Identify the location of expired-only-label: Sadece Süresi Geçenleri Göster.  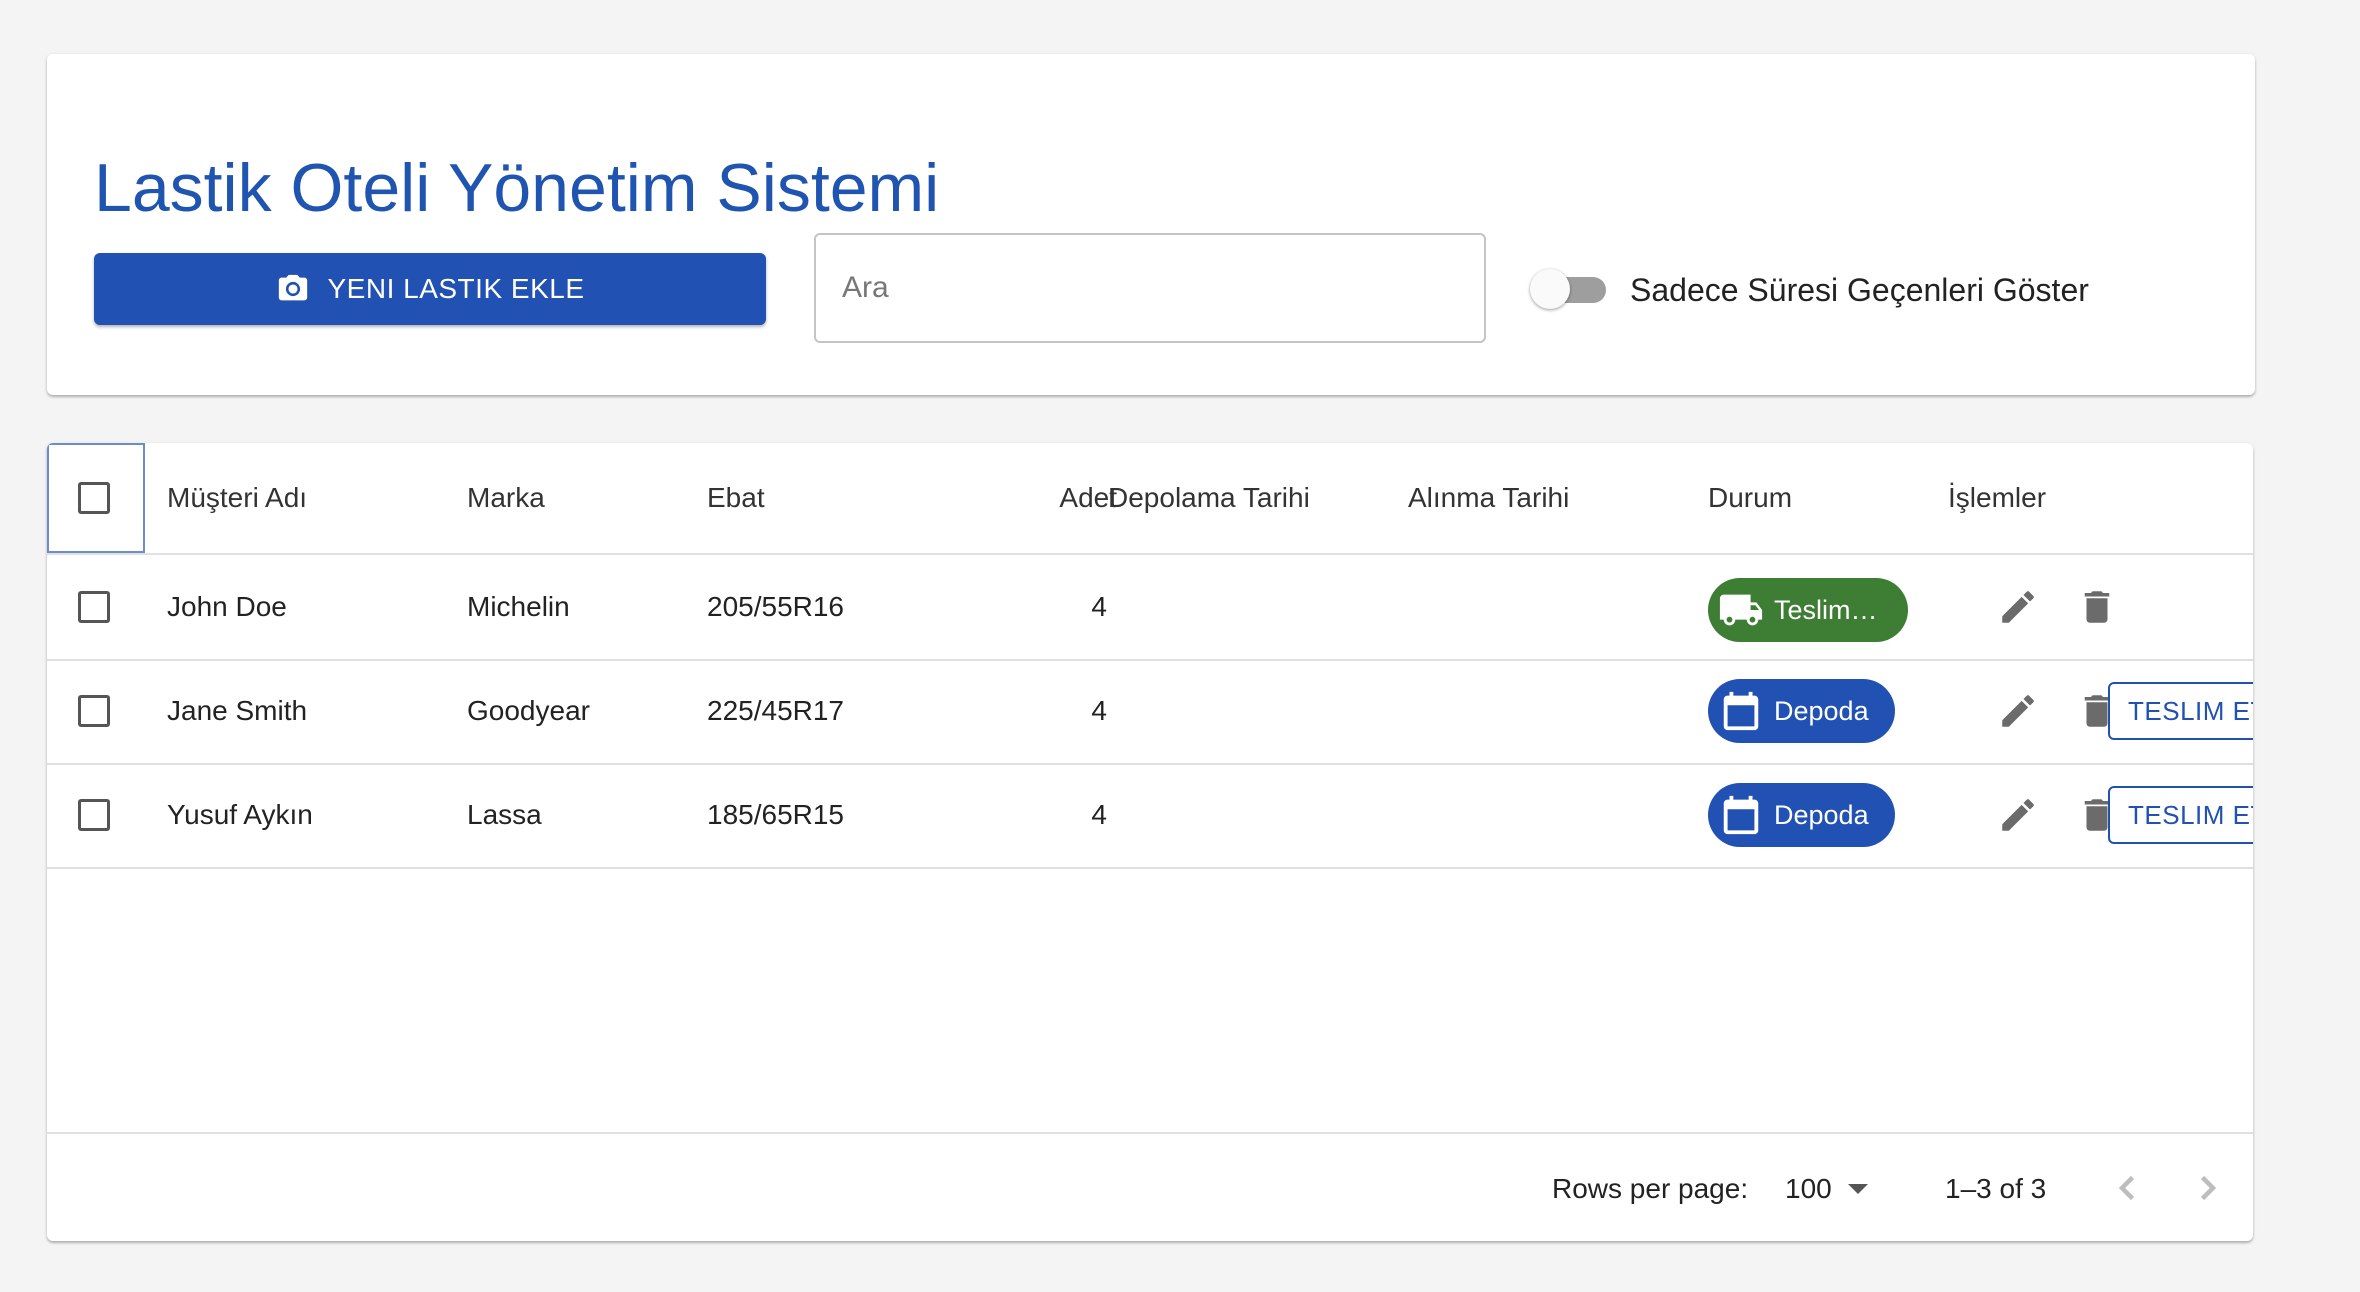
(1859, 290).